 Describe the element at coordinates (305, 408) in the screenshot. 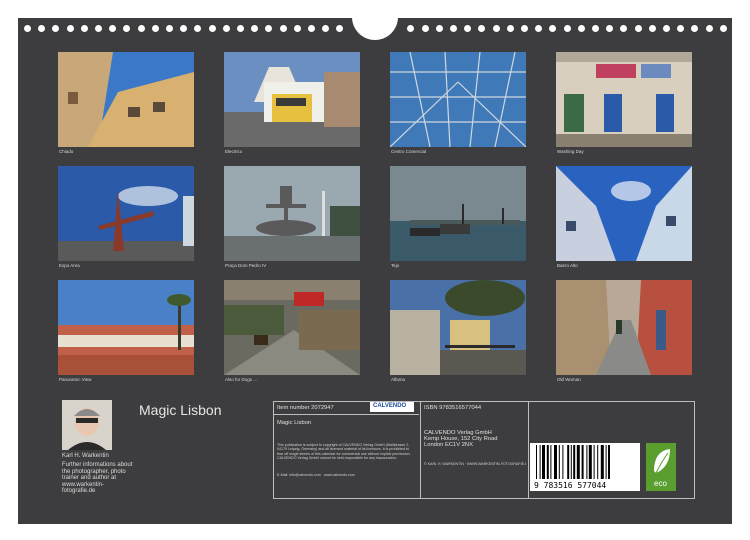

I see `item-number: Item number 2072947` at that location.